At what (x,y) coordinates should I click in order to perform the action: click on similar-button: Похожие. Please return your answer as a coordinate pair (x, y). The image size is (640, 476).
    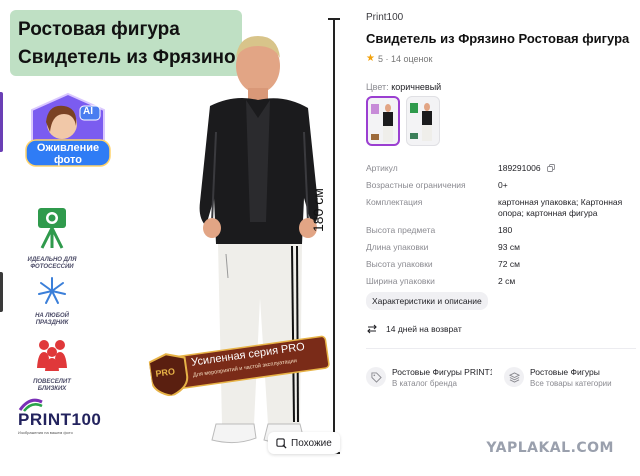
    Looking at the image, I should click on (304, 443).